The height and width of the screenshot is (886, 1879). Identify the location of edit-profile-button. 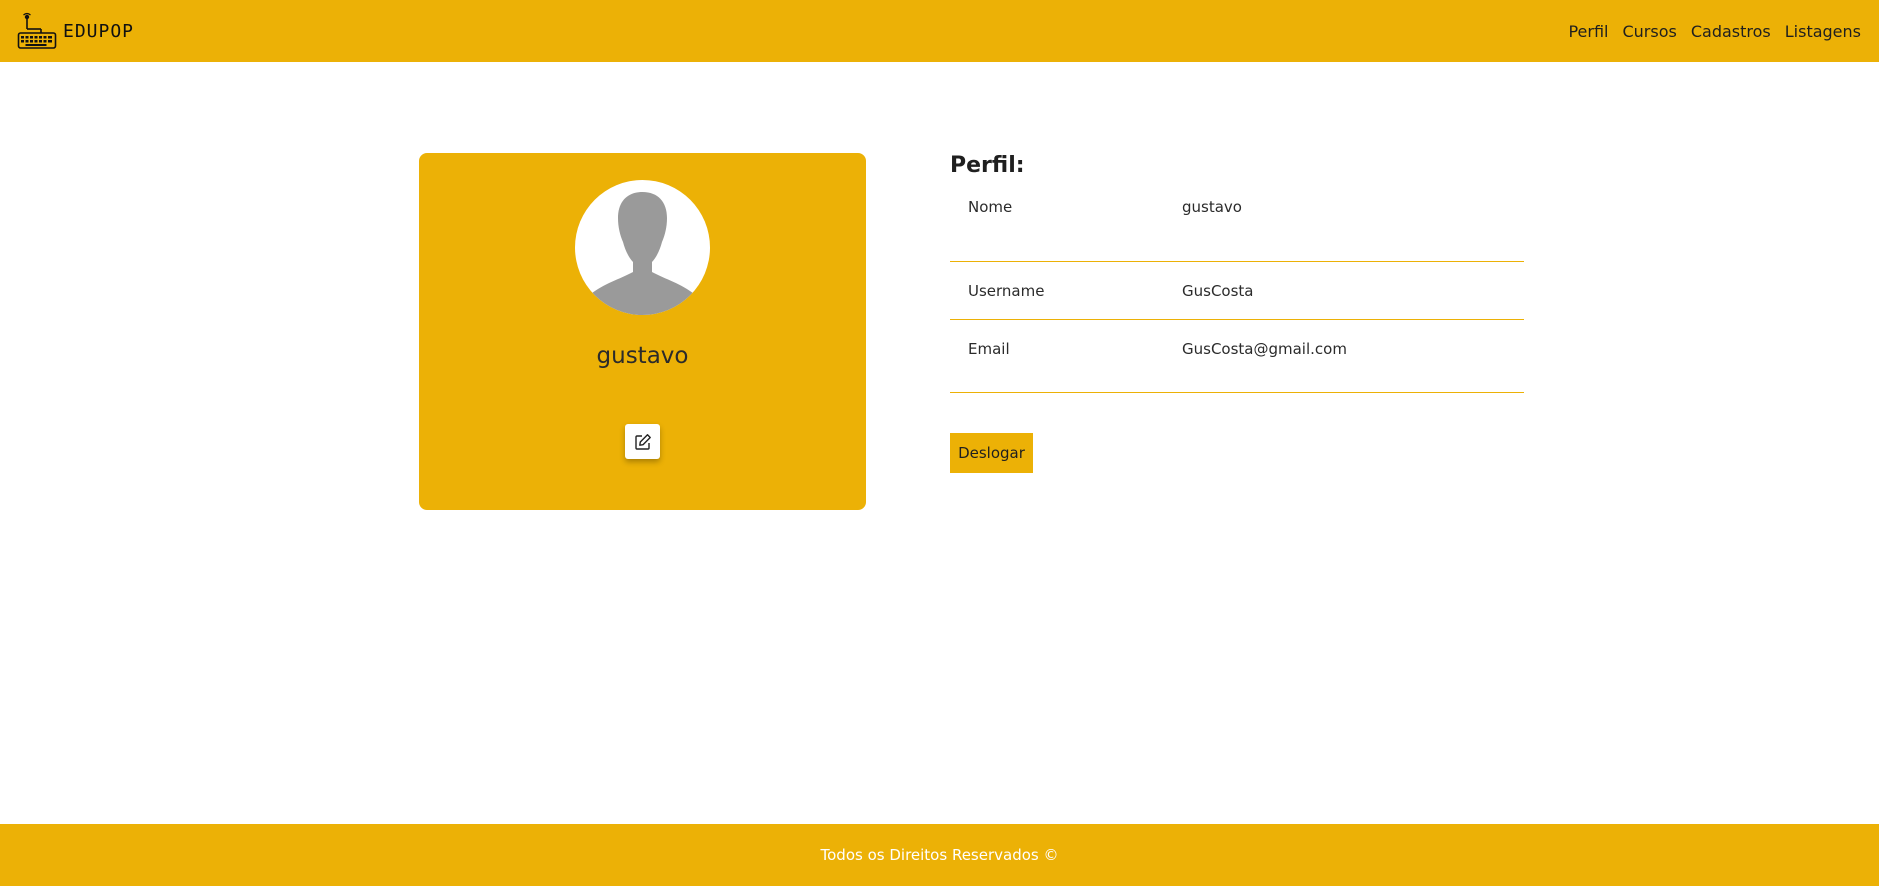
(642, 441).